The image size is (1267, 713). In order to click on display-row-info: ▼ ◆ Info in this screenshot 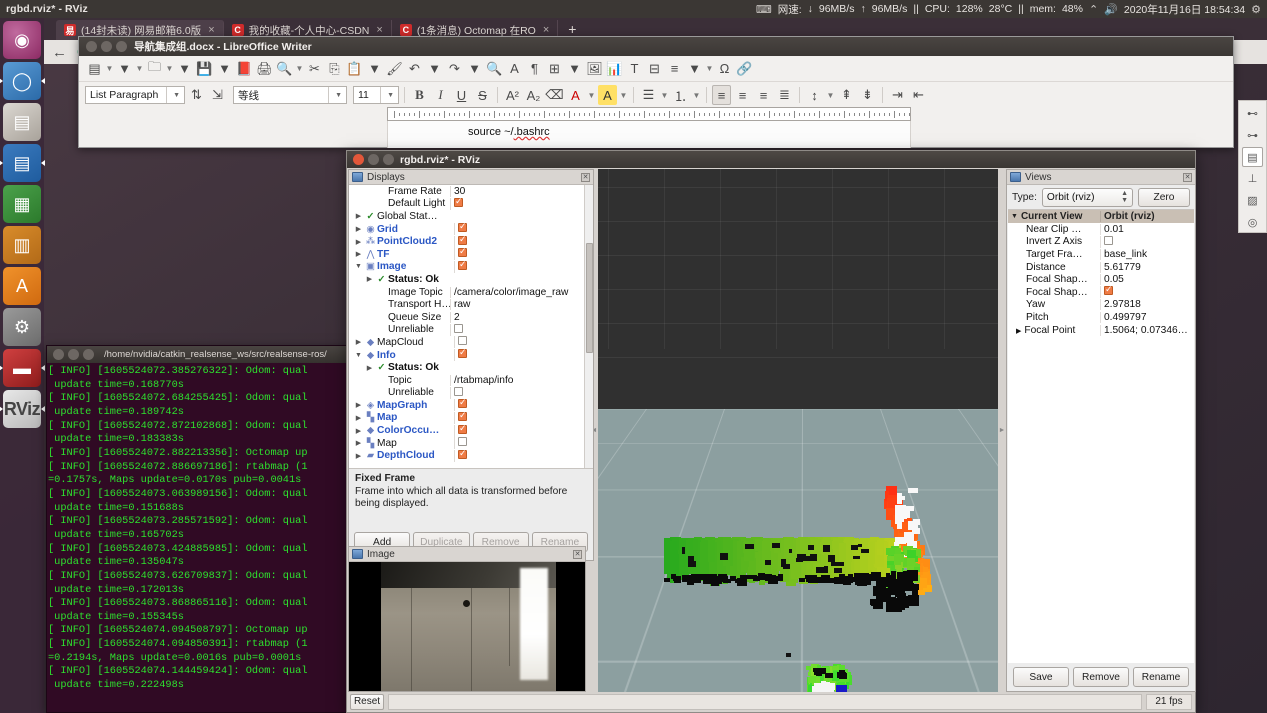, I will do `click(471, 355)`.